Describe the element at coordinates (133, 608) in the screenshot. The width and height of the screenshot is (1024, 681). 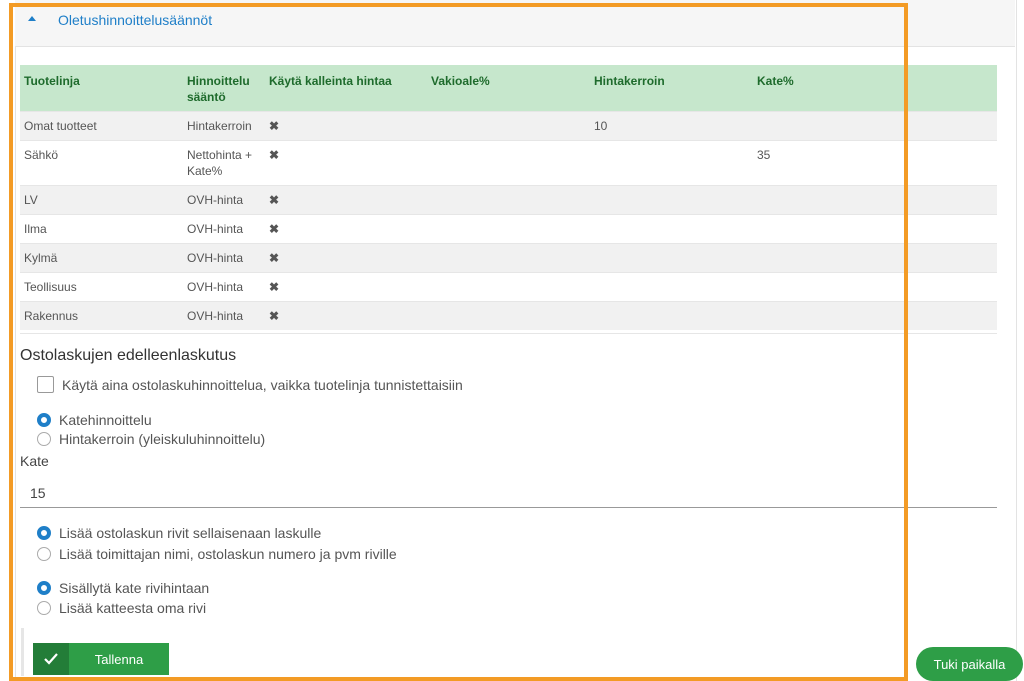
I see `radio-label: Lisää katteesta oma rivi` at that location.